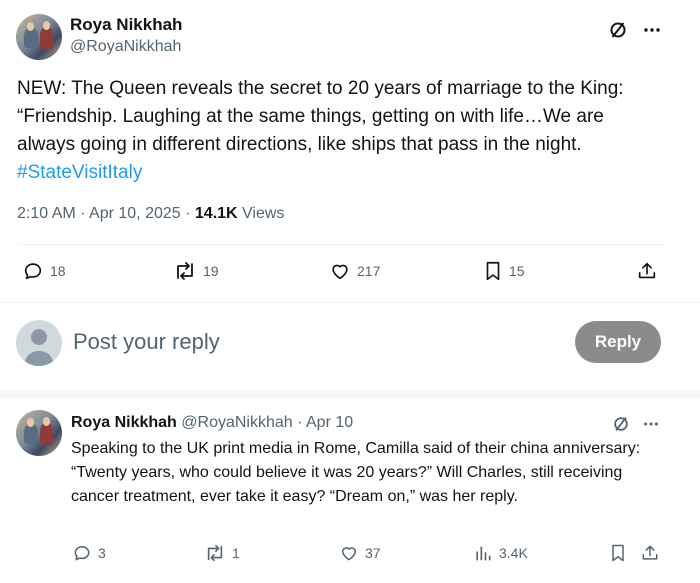 The width and height of the screenshot is (700, 583). I want to click on reply-share-action, so click(650, 553).